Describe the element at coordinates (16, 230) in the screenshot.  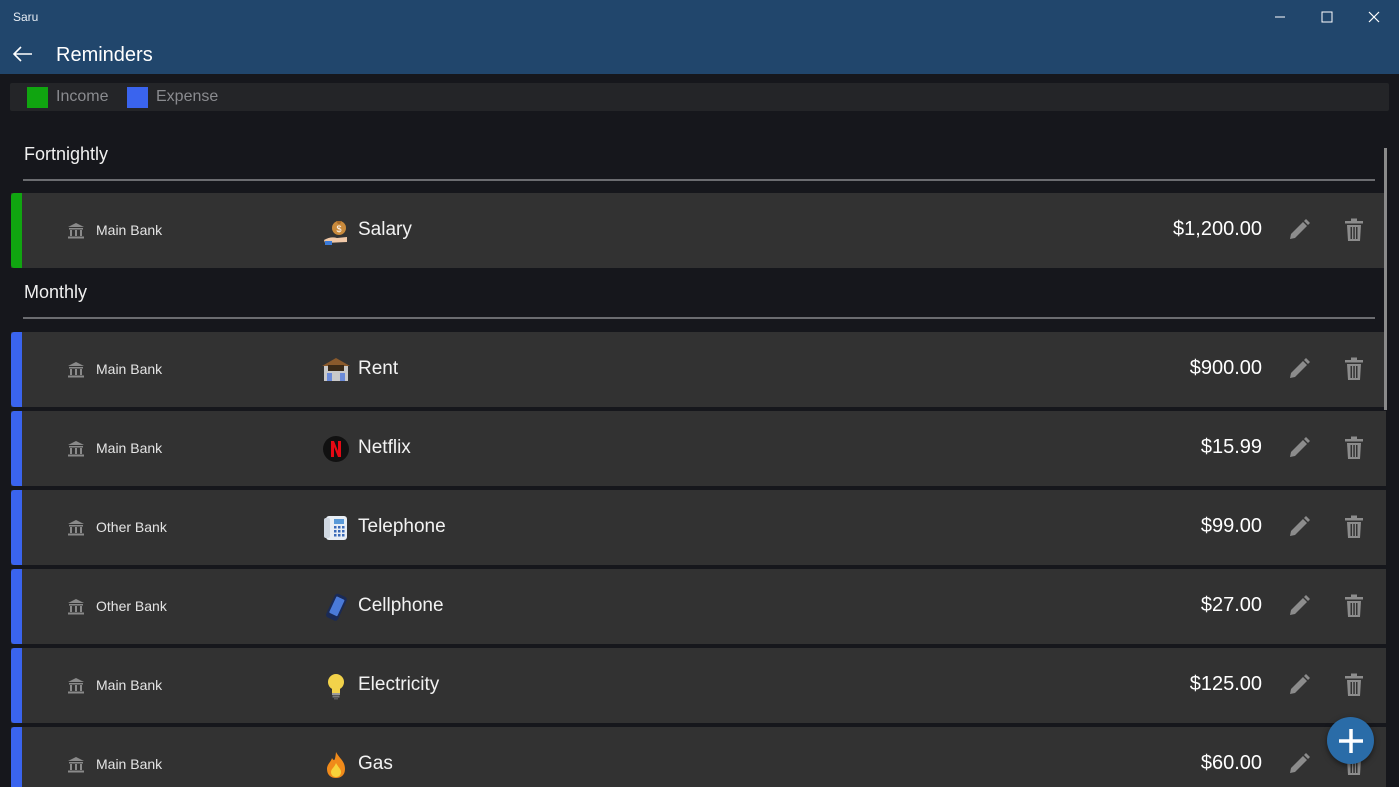
I see `income-indicator` at that location.